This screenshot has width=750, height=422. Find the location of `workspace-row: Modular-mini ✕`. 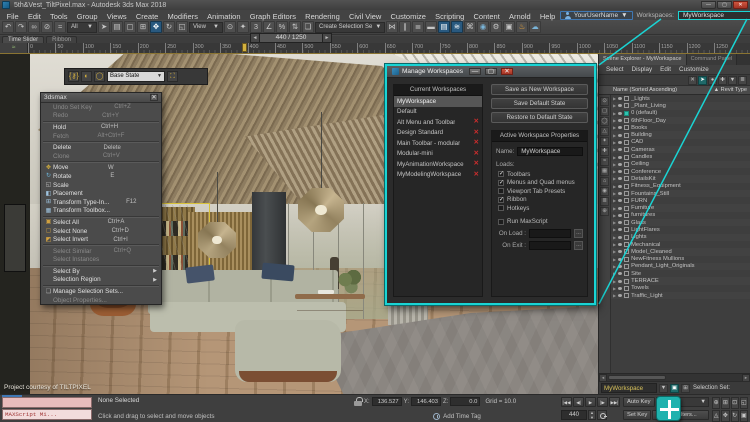

workspace-row: Modular-mini ✕ is located at coordinates (438, 154).